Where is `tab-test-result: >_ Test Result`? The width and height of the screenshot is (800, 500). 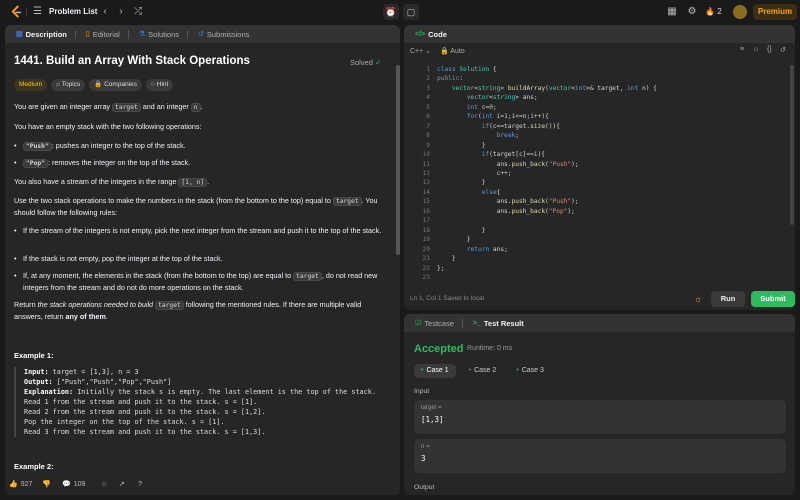
tab-test-result: >_ Test Result is located at coordinates (498, 323).